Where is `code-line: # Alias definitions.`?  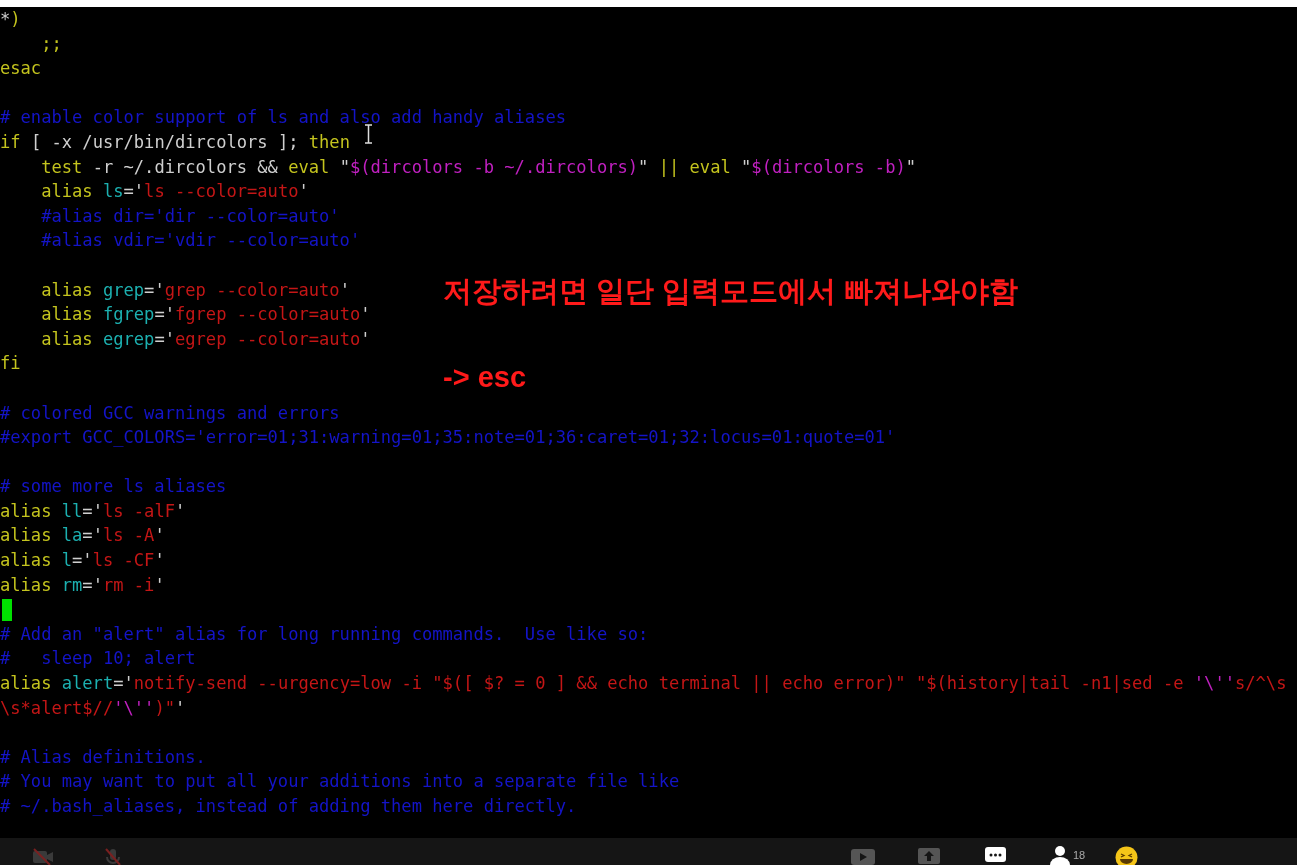 code-line: # Alias definitions. is located at coordinates (103, 757).